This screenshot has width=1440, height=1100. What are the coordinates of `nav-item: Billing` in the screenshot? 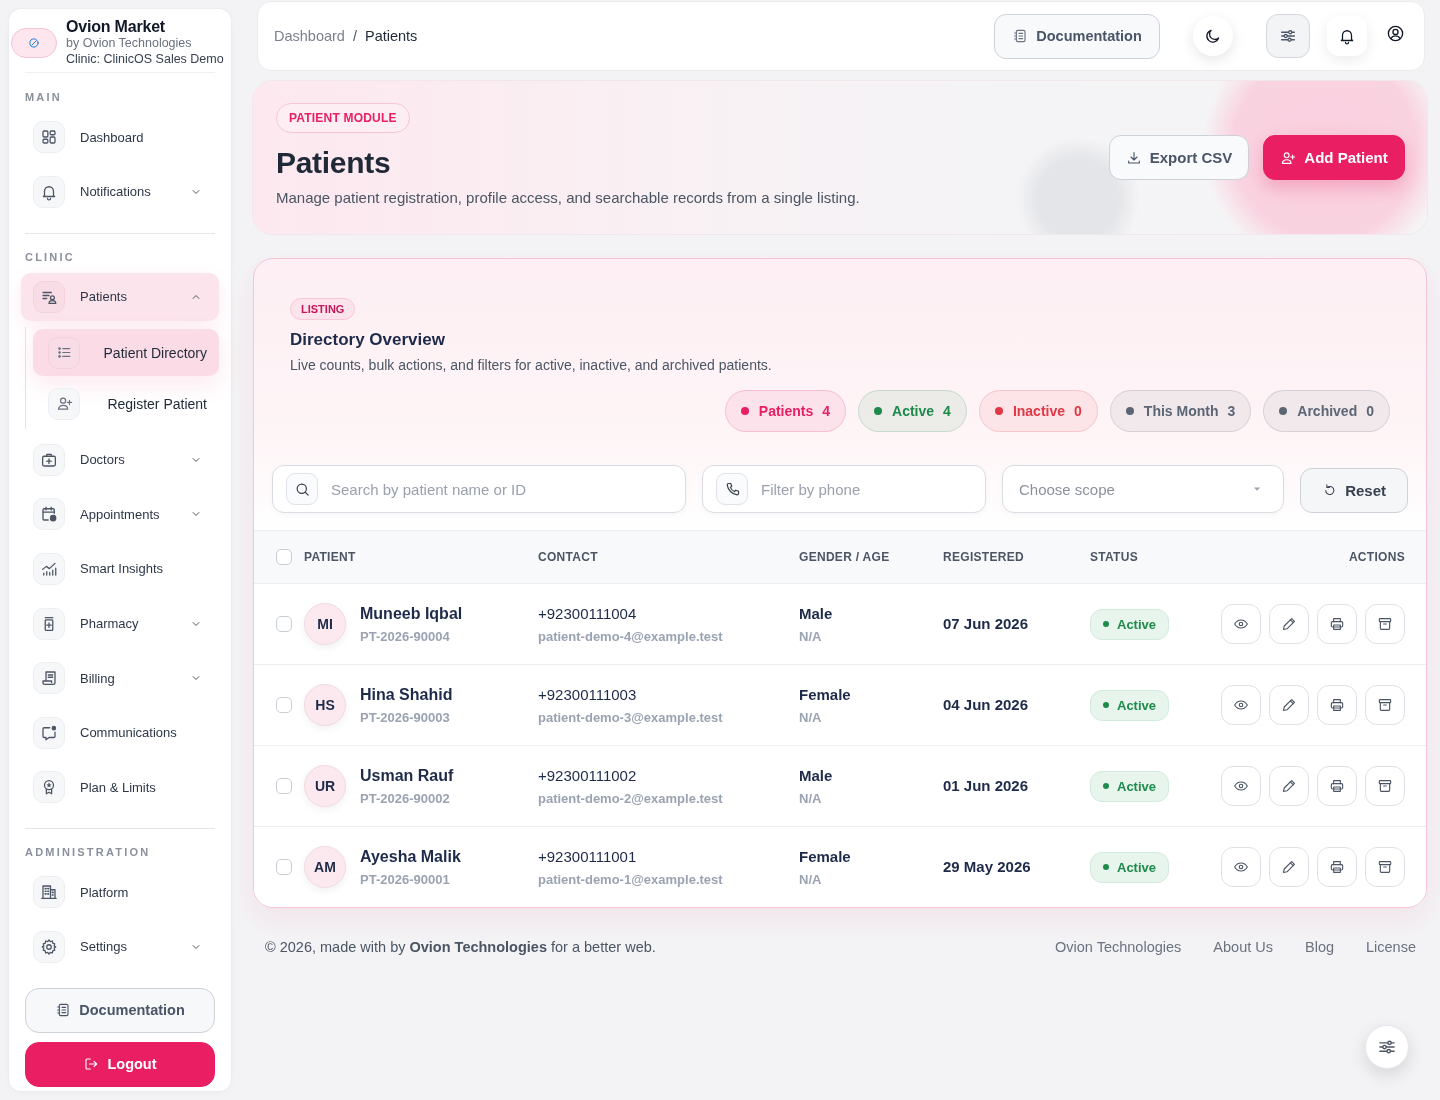 It's located at (120, 678).